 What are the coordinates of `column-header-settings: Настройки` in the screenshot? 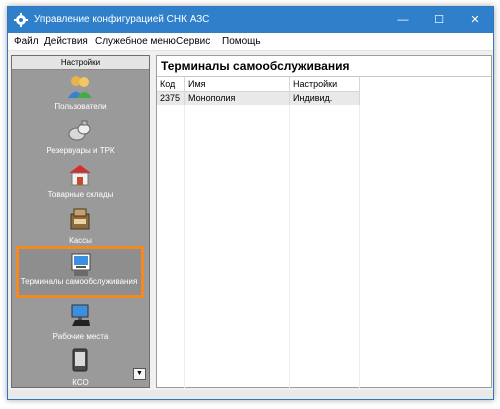 It's located at (325, 84).